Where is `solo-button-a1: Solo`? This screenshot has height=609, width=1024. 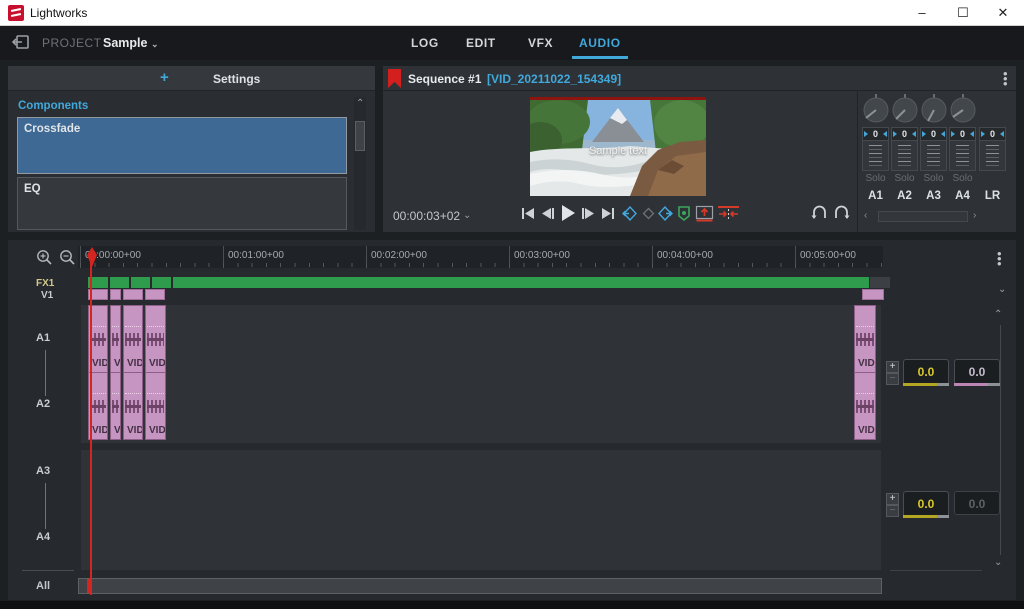
solo-button-a1: Solo is located at coordinates (875, 178).